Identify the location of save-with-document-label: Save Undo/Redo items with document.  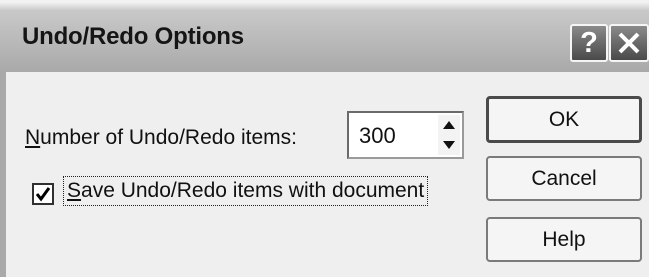
(246, 191).